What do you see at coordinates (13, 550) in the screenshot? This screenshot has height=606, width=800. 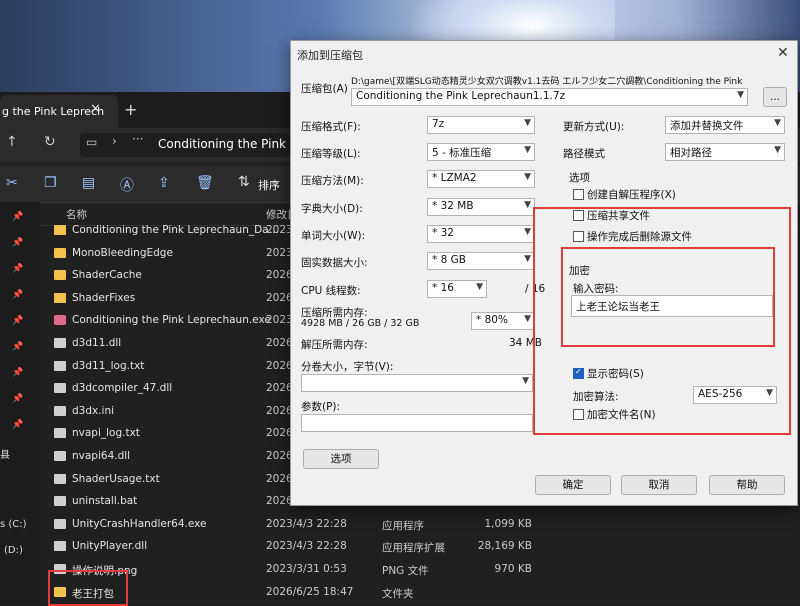 I see `sidebar-drive-d: (D:)` at bounding box center [13, 550].